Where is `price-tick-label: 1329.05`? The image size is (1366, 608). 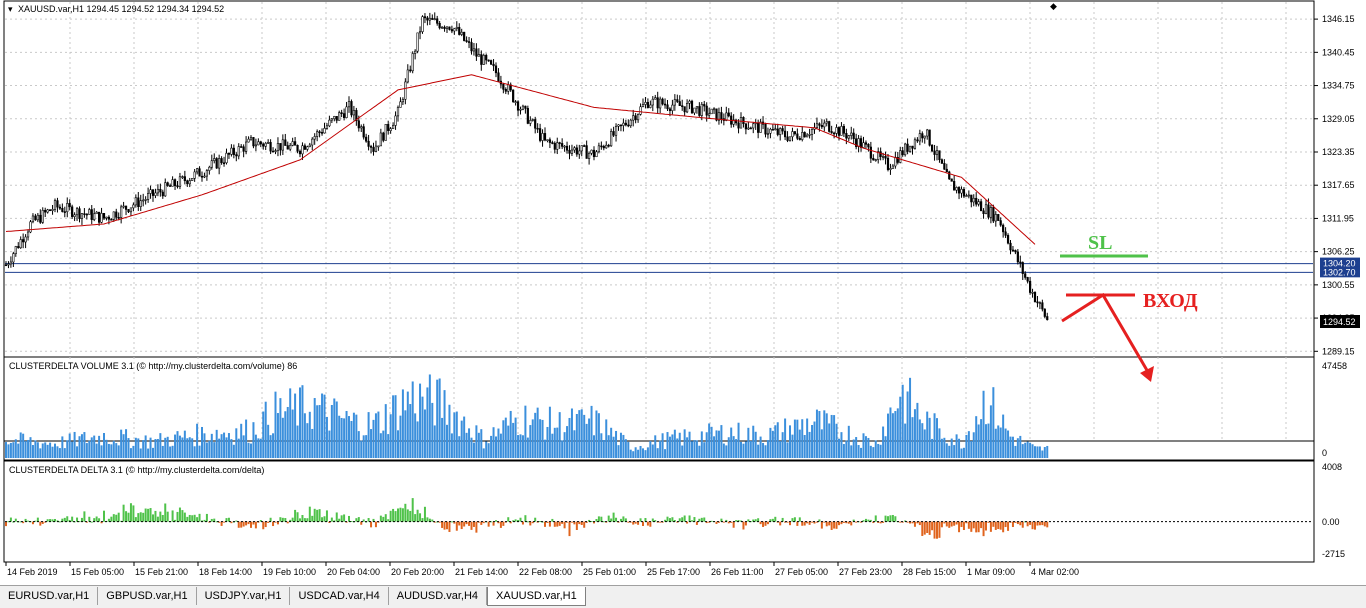 price-tick-label: 1329.05 is located at coordinates (1338, 119).